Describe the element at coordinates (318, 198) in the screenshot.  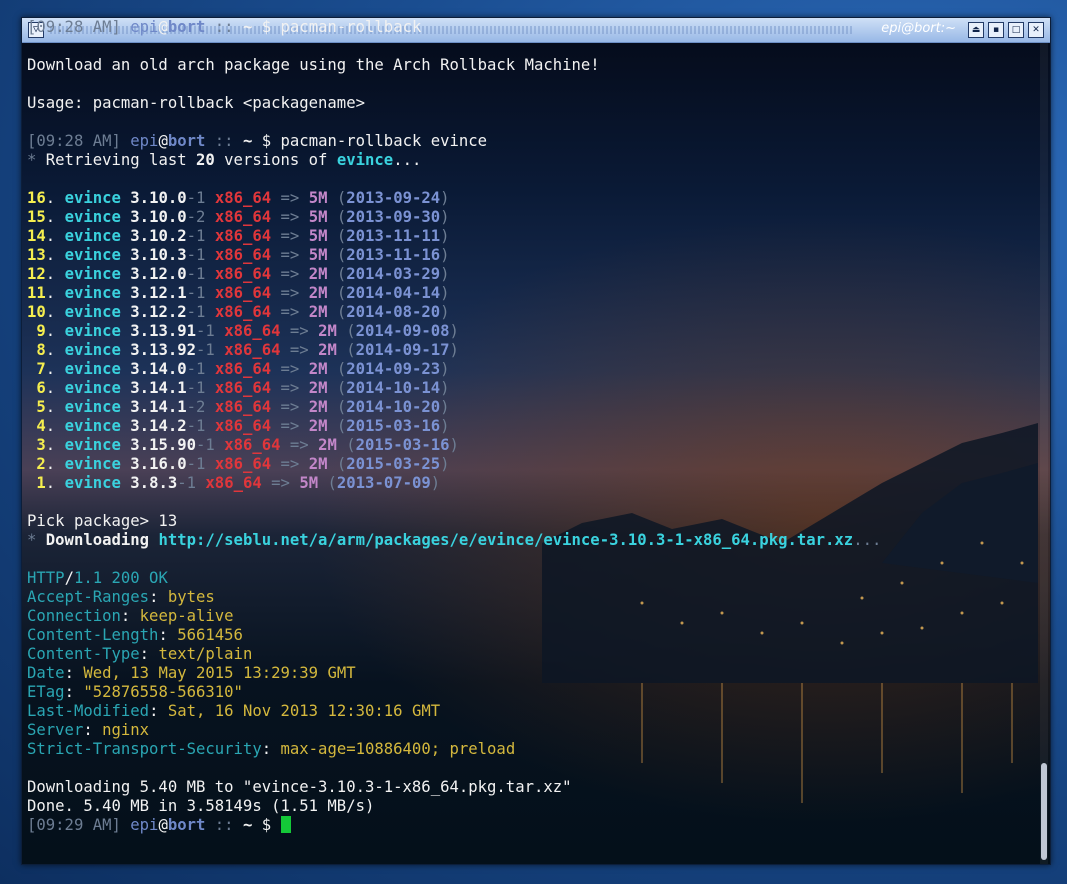
I see `version-size: 5M` at that location.